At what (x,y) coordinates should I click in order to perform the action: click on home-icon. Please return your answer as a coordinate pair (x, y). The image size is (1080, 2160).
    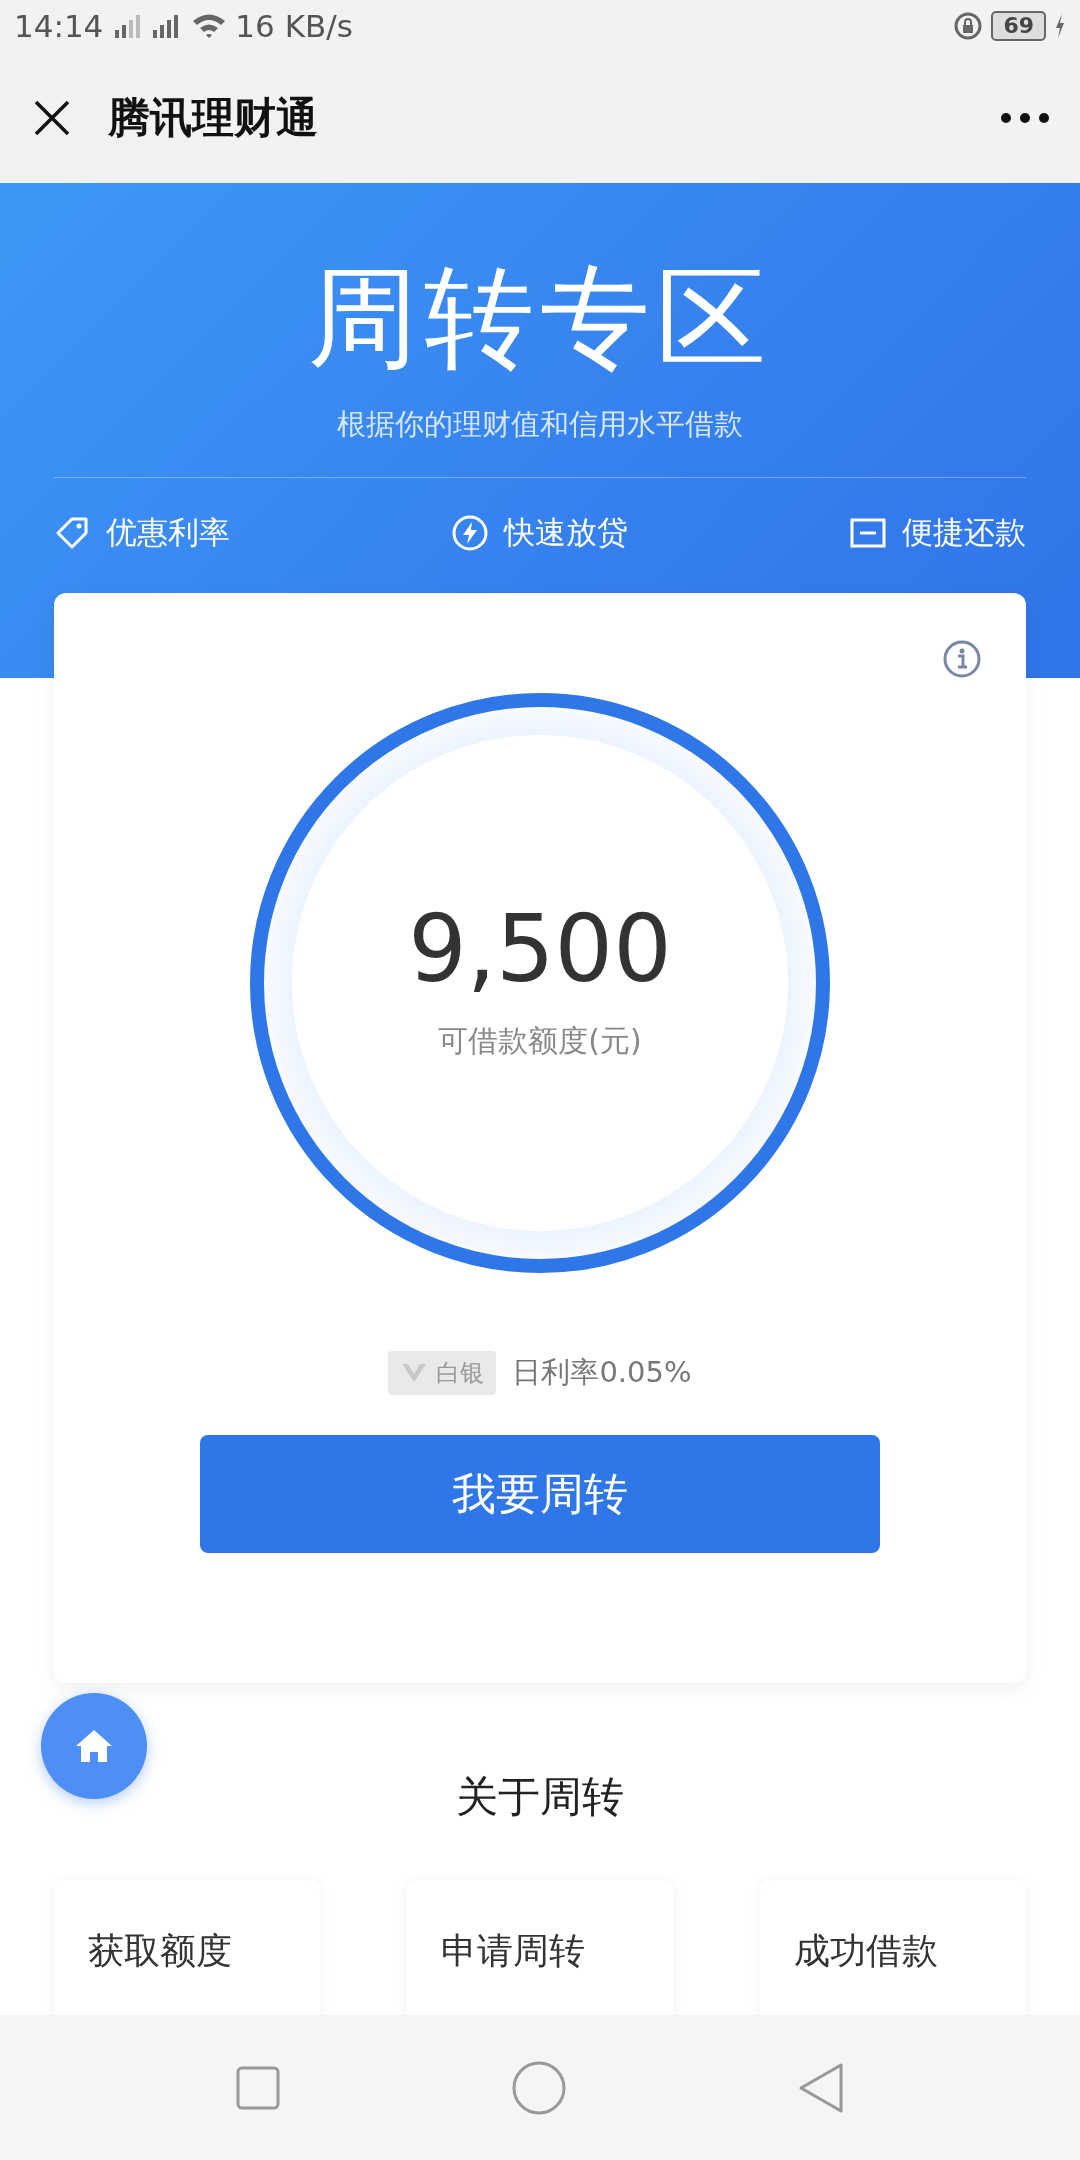
    Looking at the image, I should click on (94, 1746).